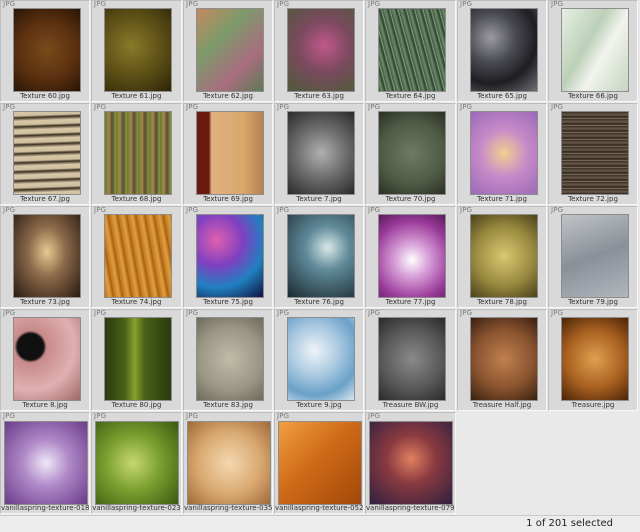 The image size is (640, 532). What do you see at coordinates (410, 199) in the screenshot?
I see `thumbnail-caption: Texture 70.jpg` at bounding box center [410, 199].